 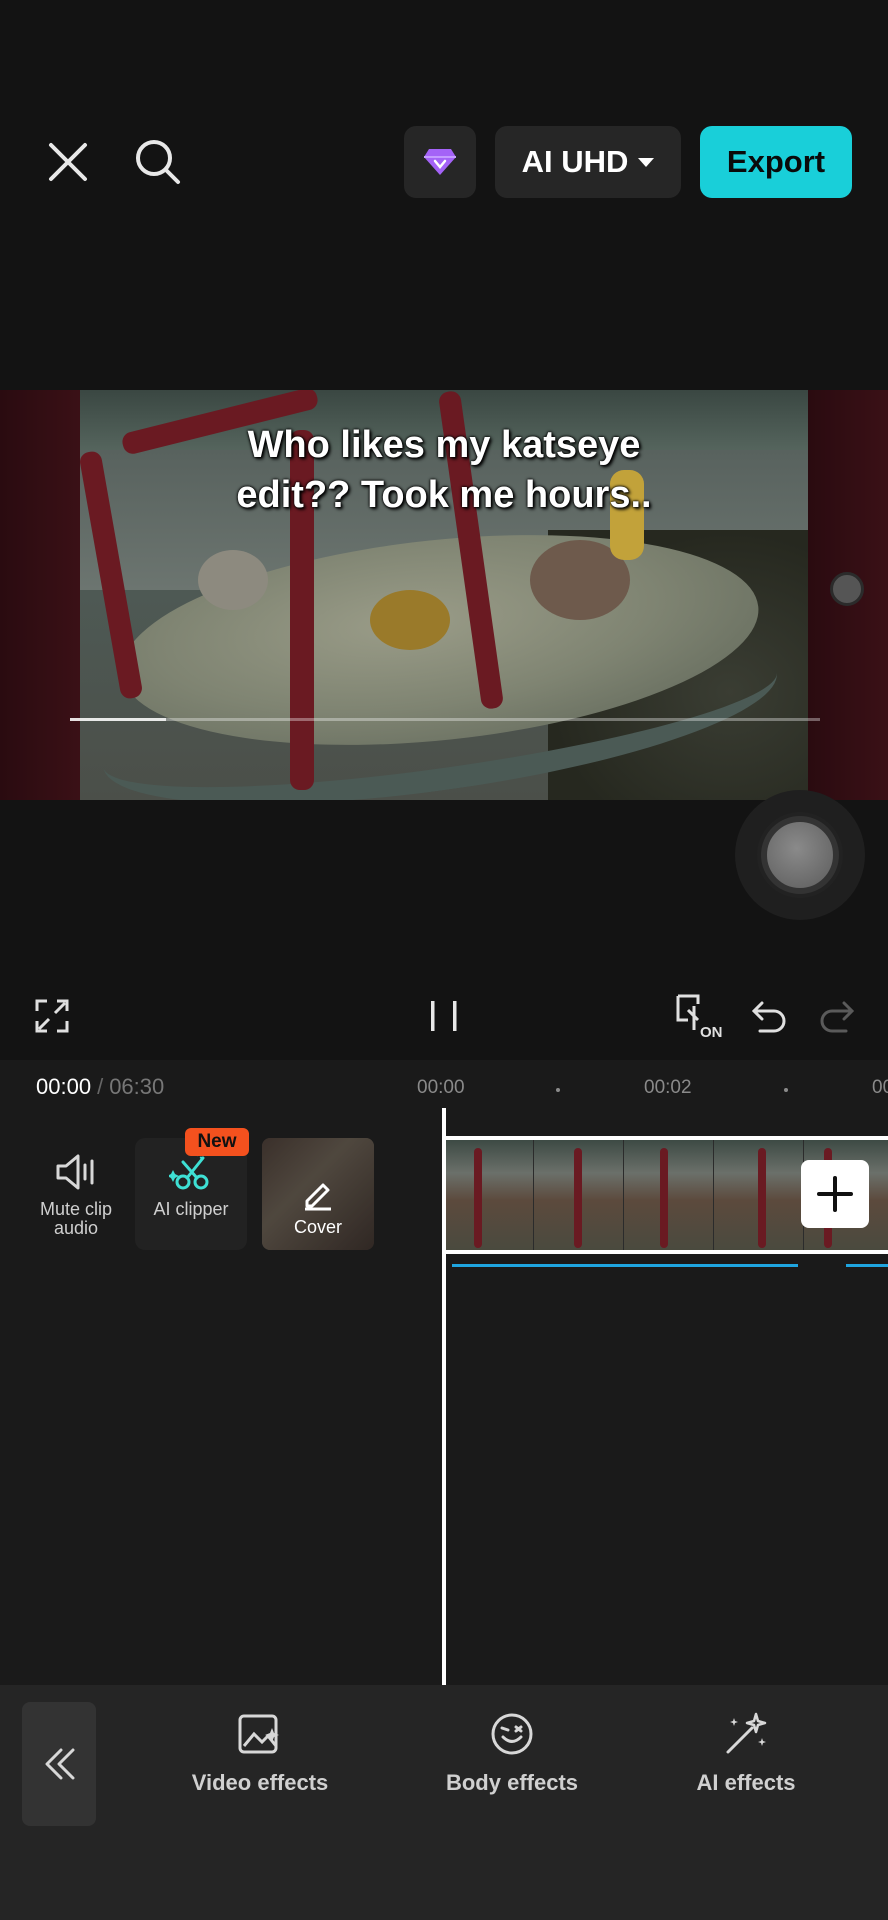 What do you see at coordinates (445, 719) in the screenshot?
I see `preview-scrub-track` at bounding box center [445, 719].